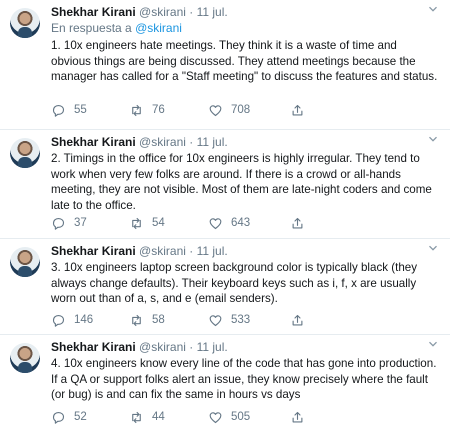  What do you see at coordinates (241, 110) in the screenshot?
I see `like-count: 708` at bounding box center [241, 110].